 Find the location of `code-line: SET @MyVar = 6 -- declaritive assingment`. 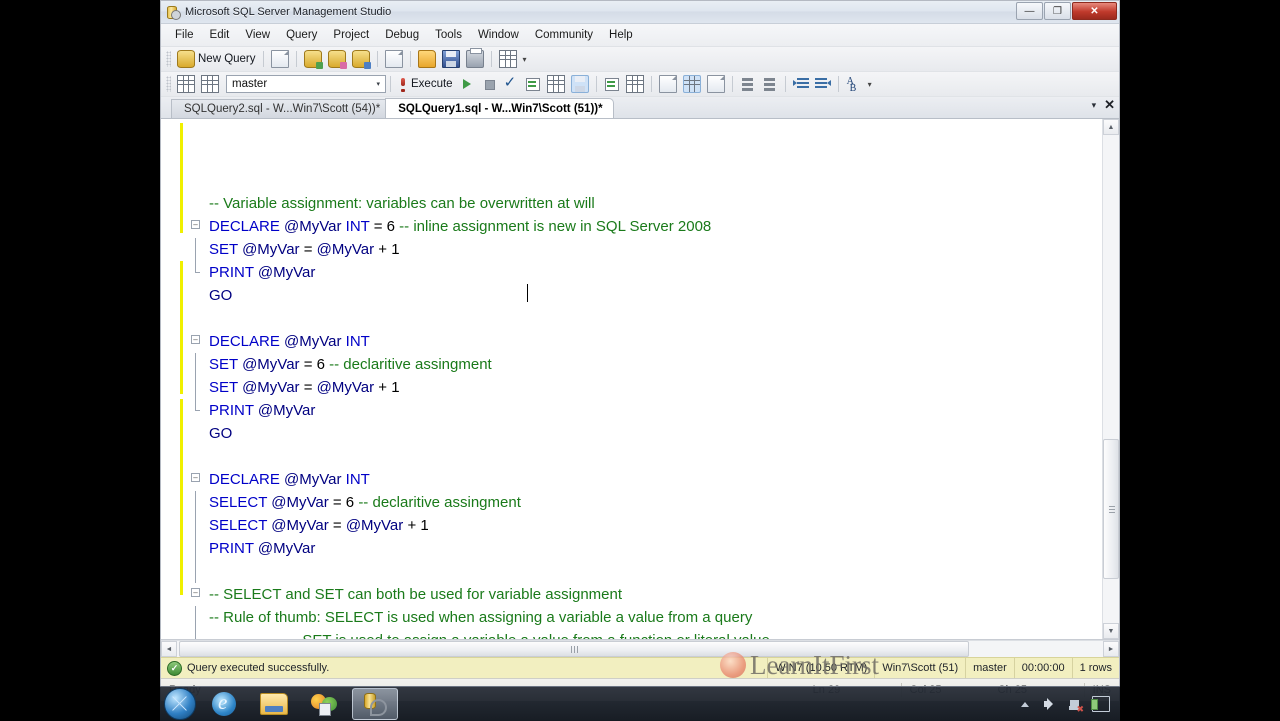

code-line: SET @MyVar = 6 -- declaritive assingment is located at coordinates (642, 364).